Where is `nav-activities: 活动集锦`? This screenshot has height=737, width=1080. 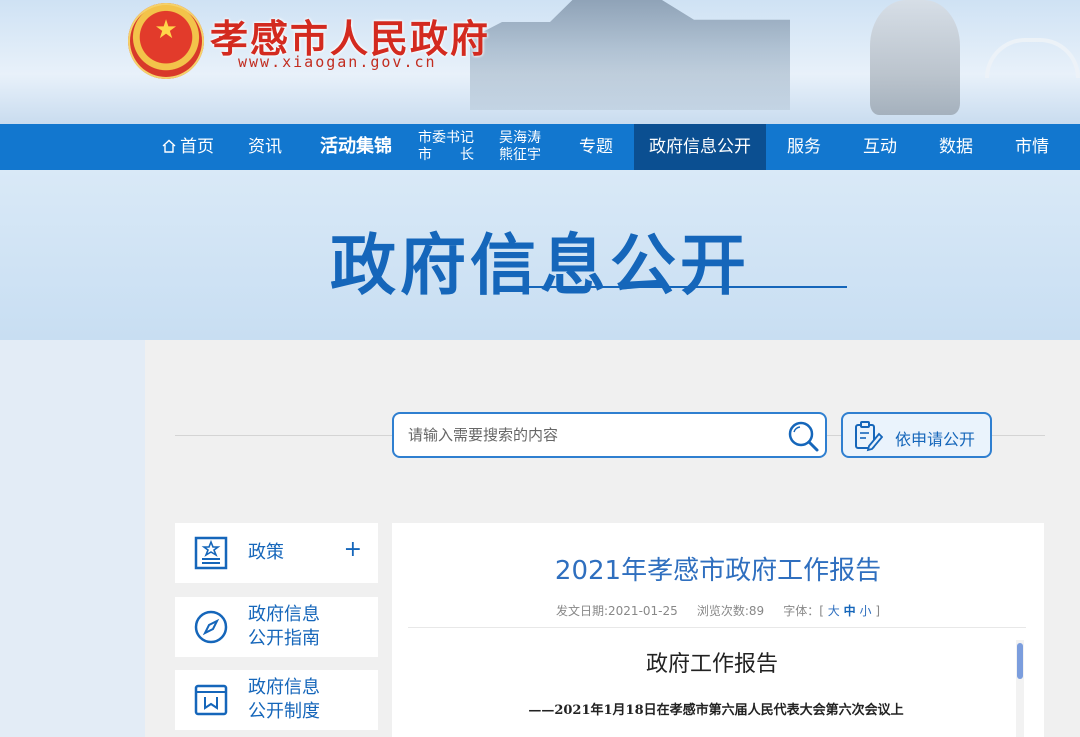 nav-activities: 活动集锦 is located at coordinates (356, 147).